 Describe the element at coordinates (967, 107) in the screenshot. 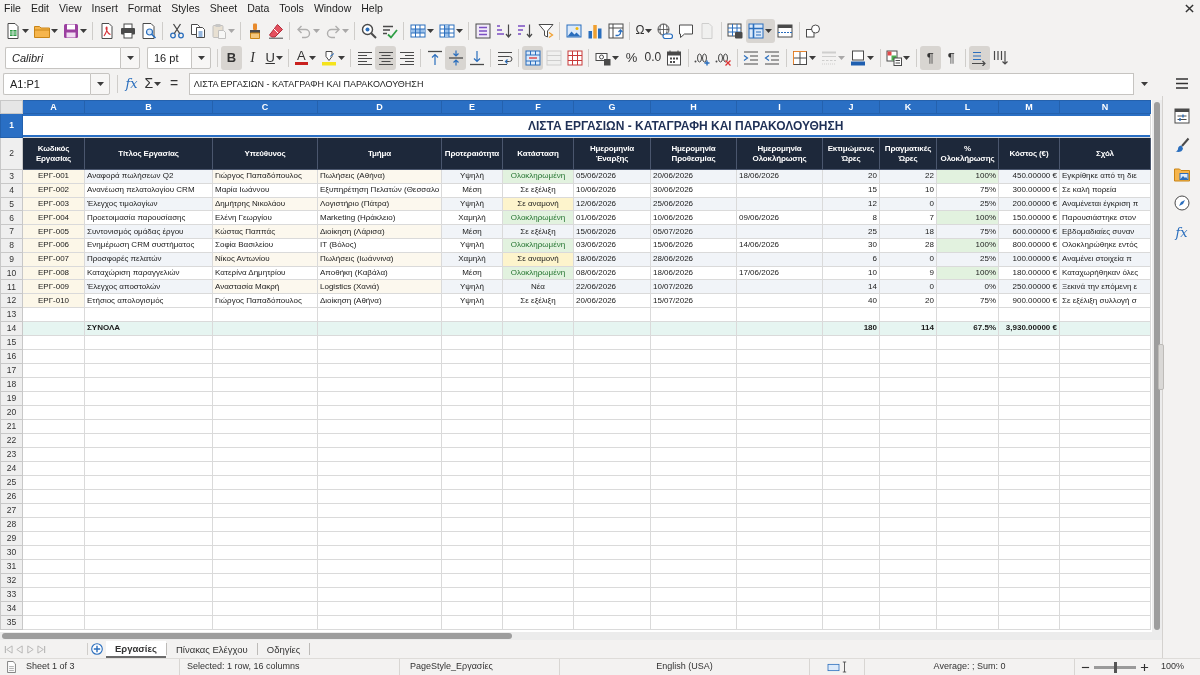

I see `column-header: L` at that location.